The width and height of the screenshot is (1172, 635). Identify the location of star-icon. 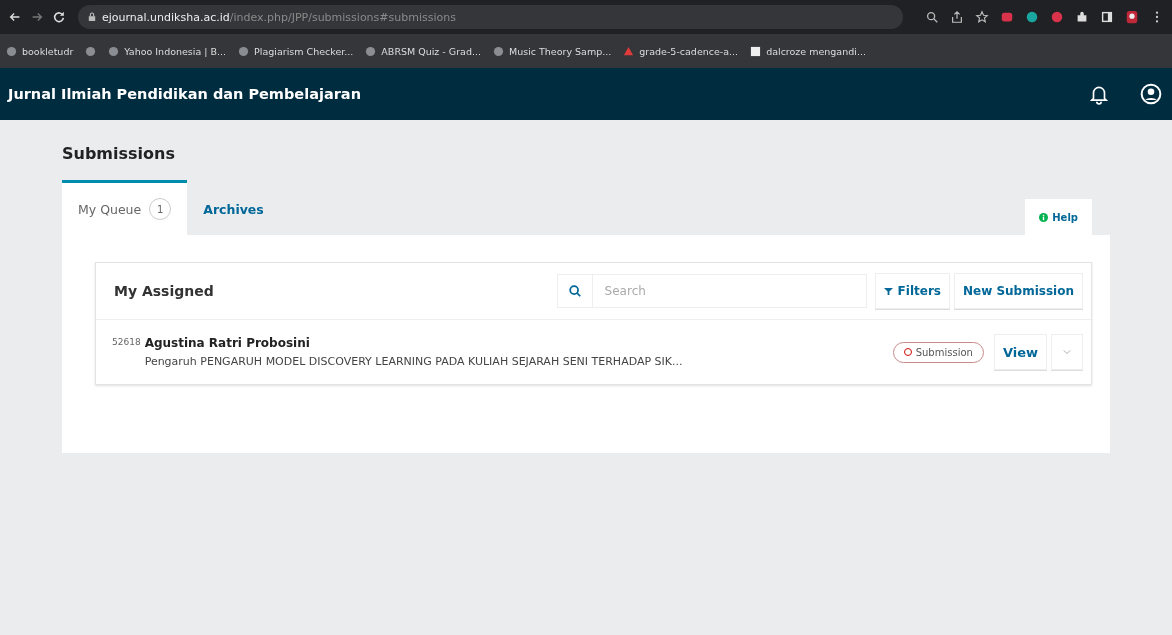
(982, 17).